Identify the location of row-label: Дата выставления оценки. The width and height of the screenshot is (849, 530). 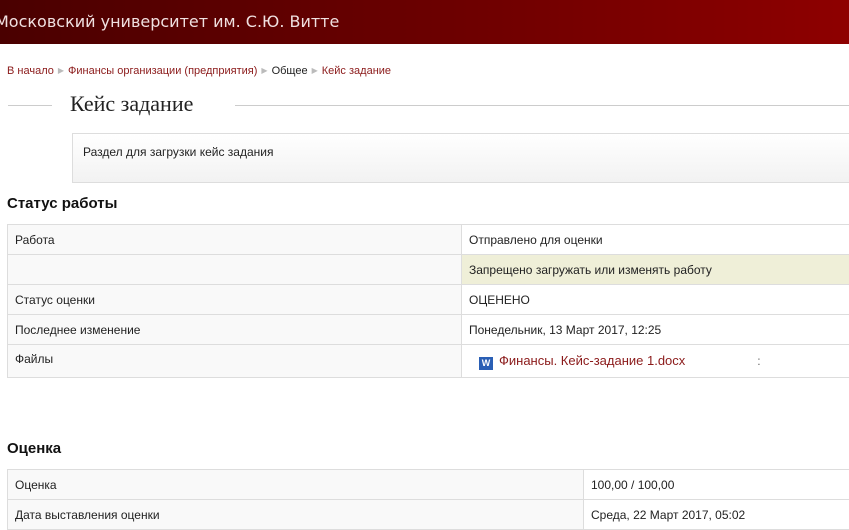
(296, 515).